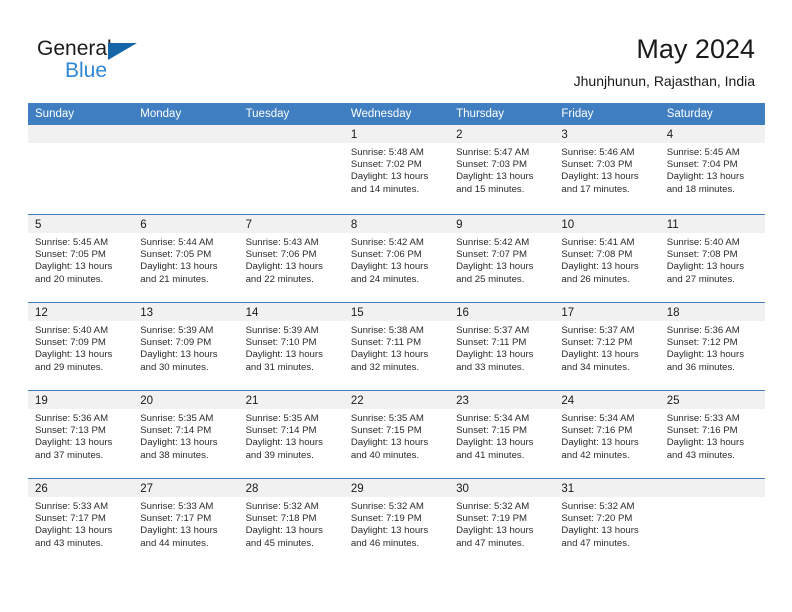  Describe the element at coordinates (702, 431) in the screenshot. I see `sunset-text: Sunset: 7:16 PM` at that location.